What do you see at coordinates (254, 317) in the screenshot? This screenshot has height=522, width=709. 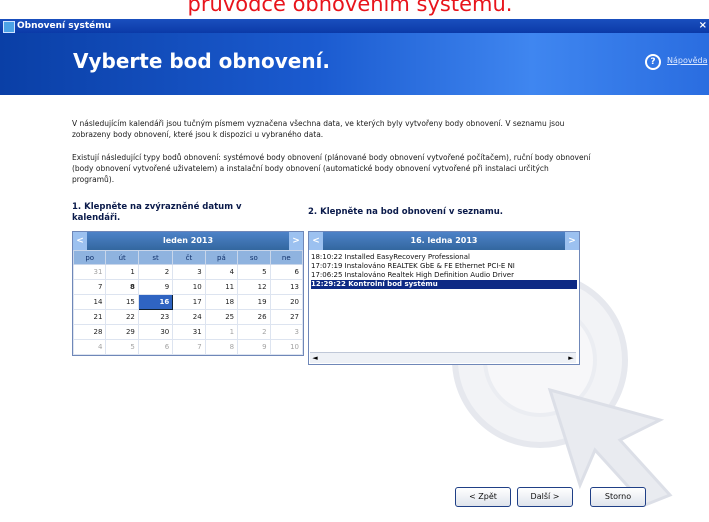 I see `calendar-day: 26` at bounding box center [254, 317].